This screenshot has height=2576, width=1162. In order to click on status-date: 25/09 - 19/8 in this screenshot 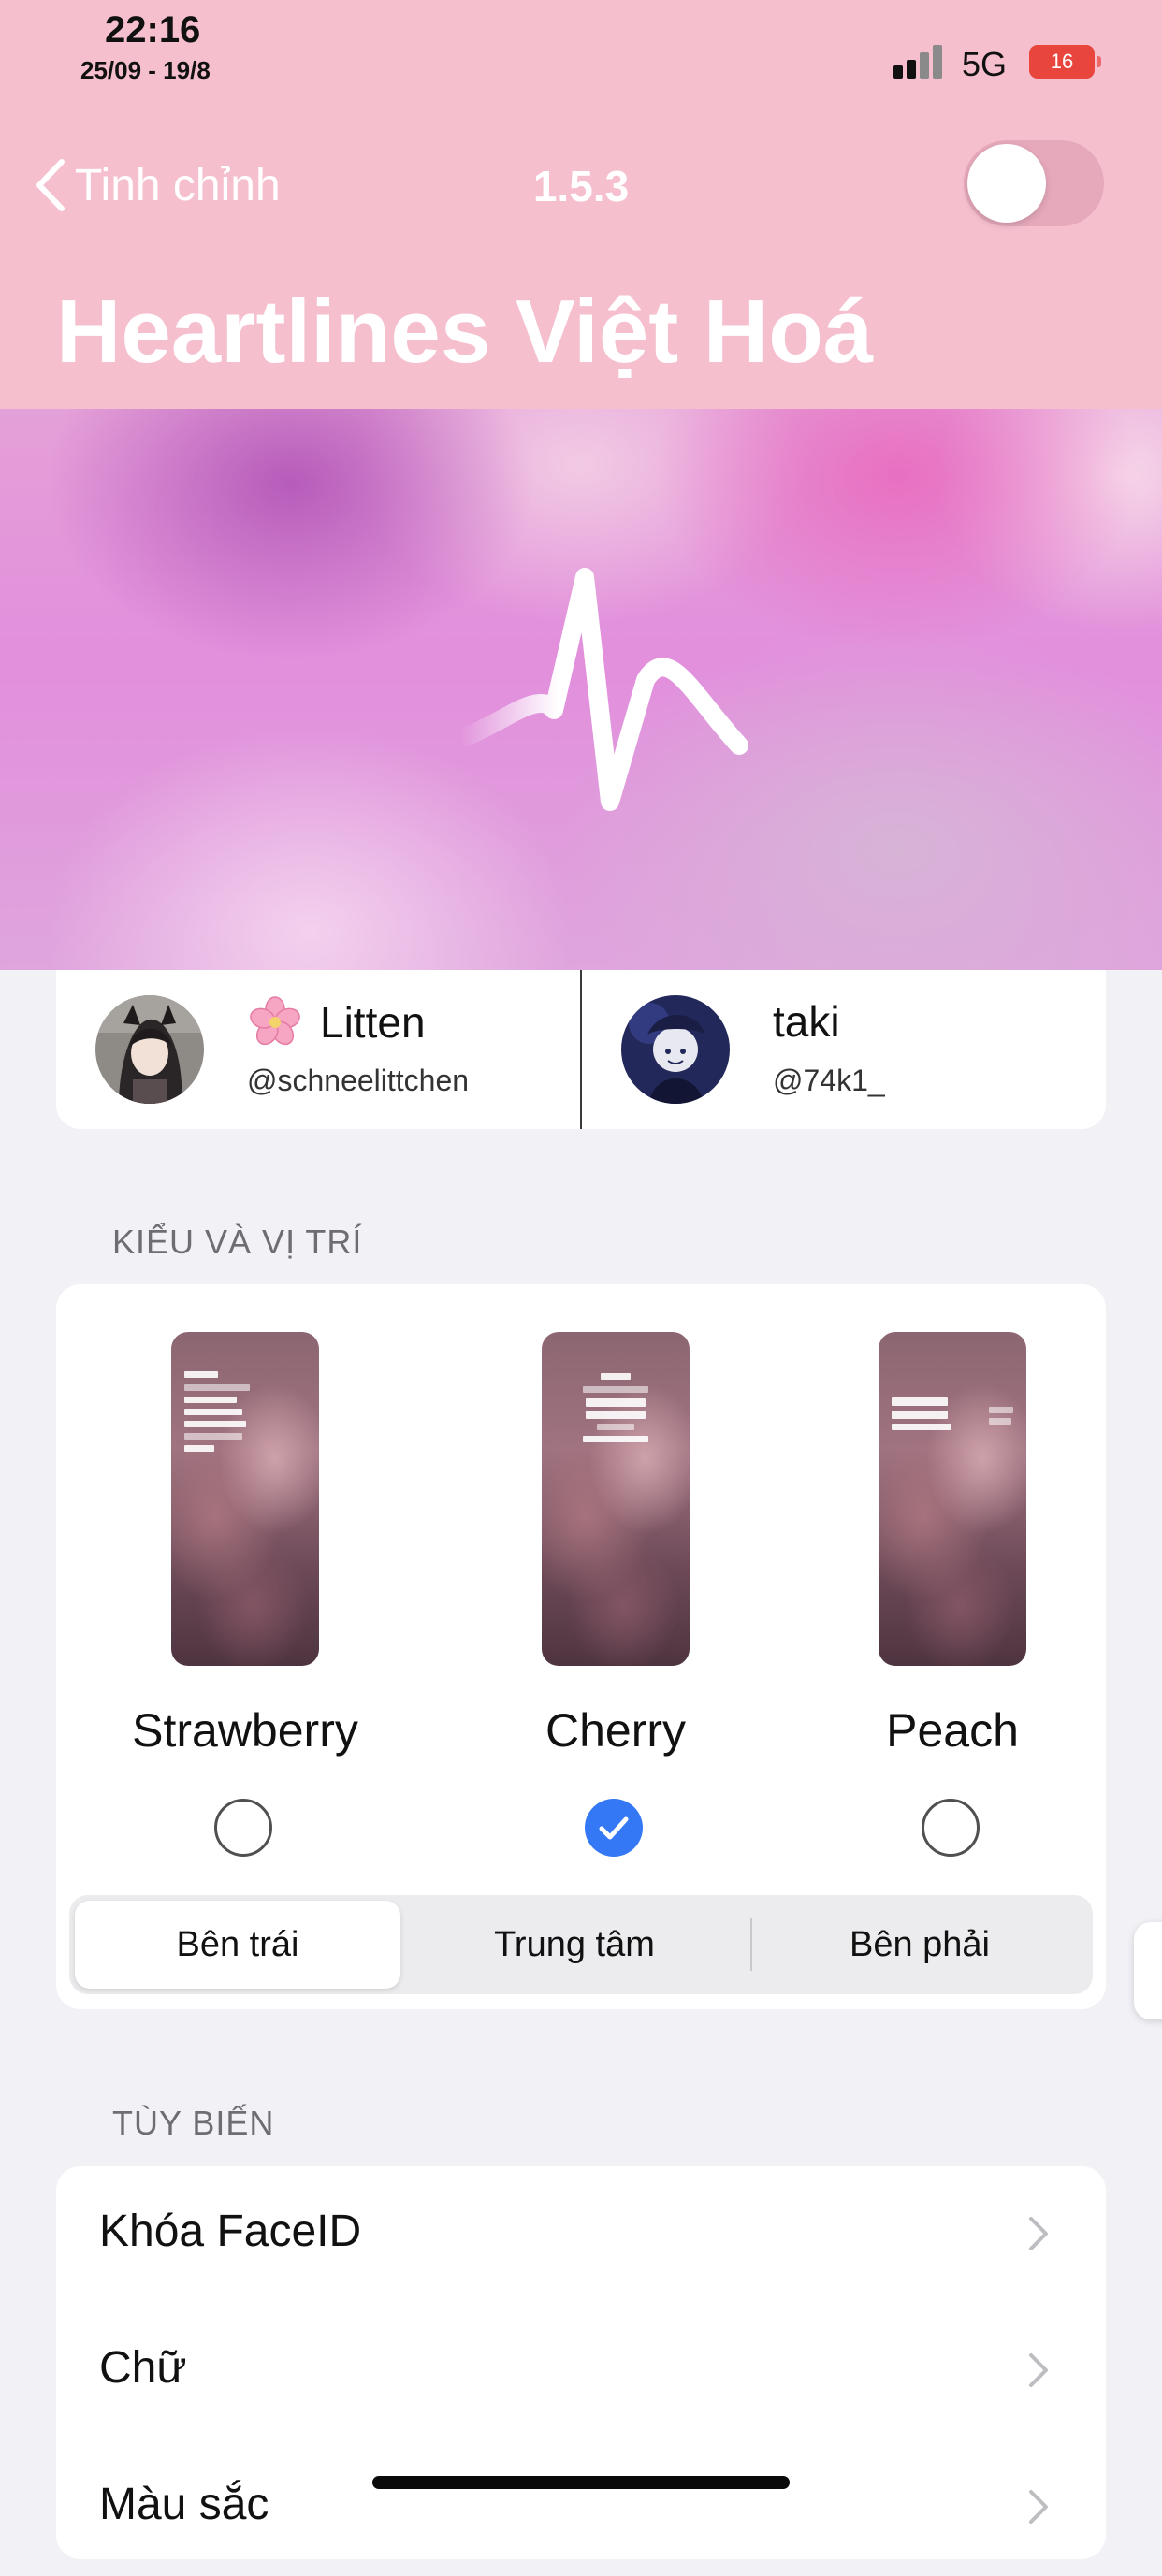, I will do `click(146, 70)`.